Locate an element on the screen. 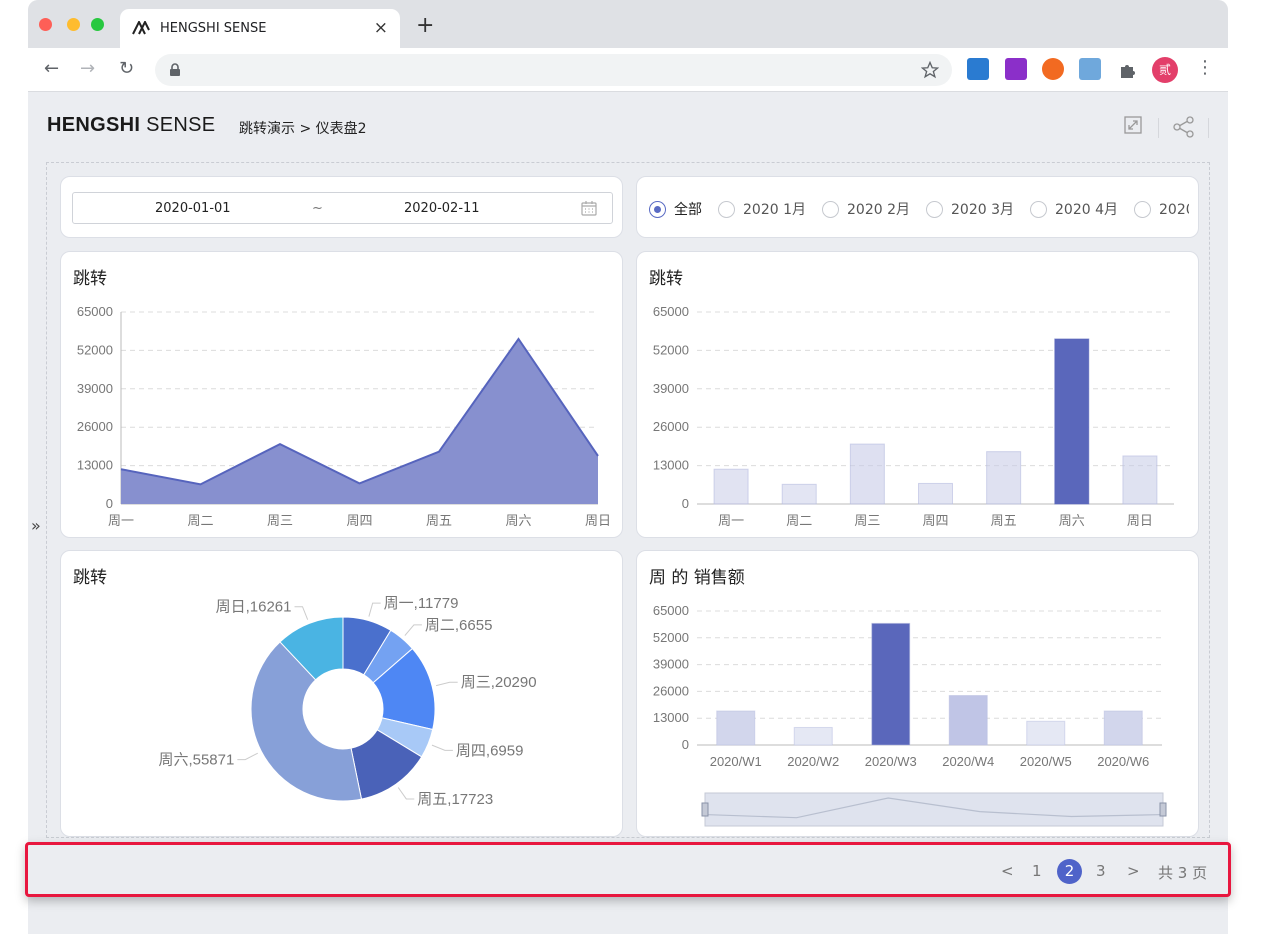 This screenshot has height=934, width=1266. profile-initial: 贰 is located at coordinates (1164, 70).